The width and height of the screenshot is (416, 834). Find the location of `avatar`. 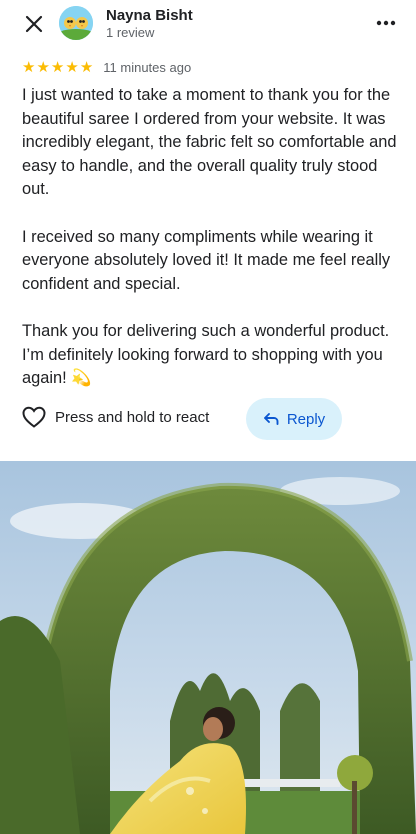

avatar is located at coordinates (76, 23).